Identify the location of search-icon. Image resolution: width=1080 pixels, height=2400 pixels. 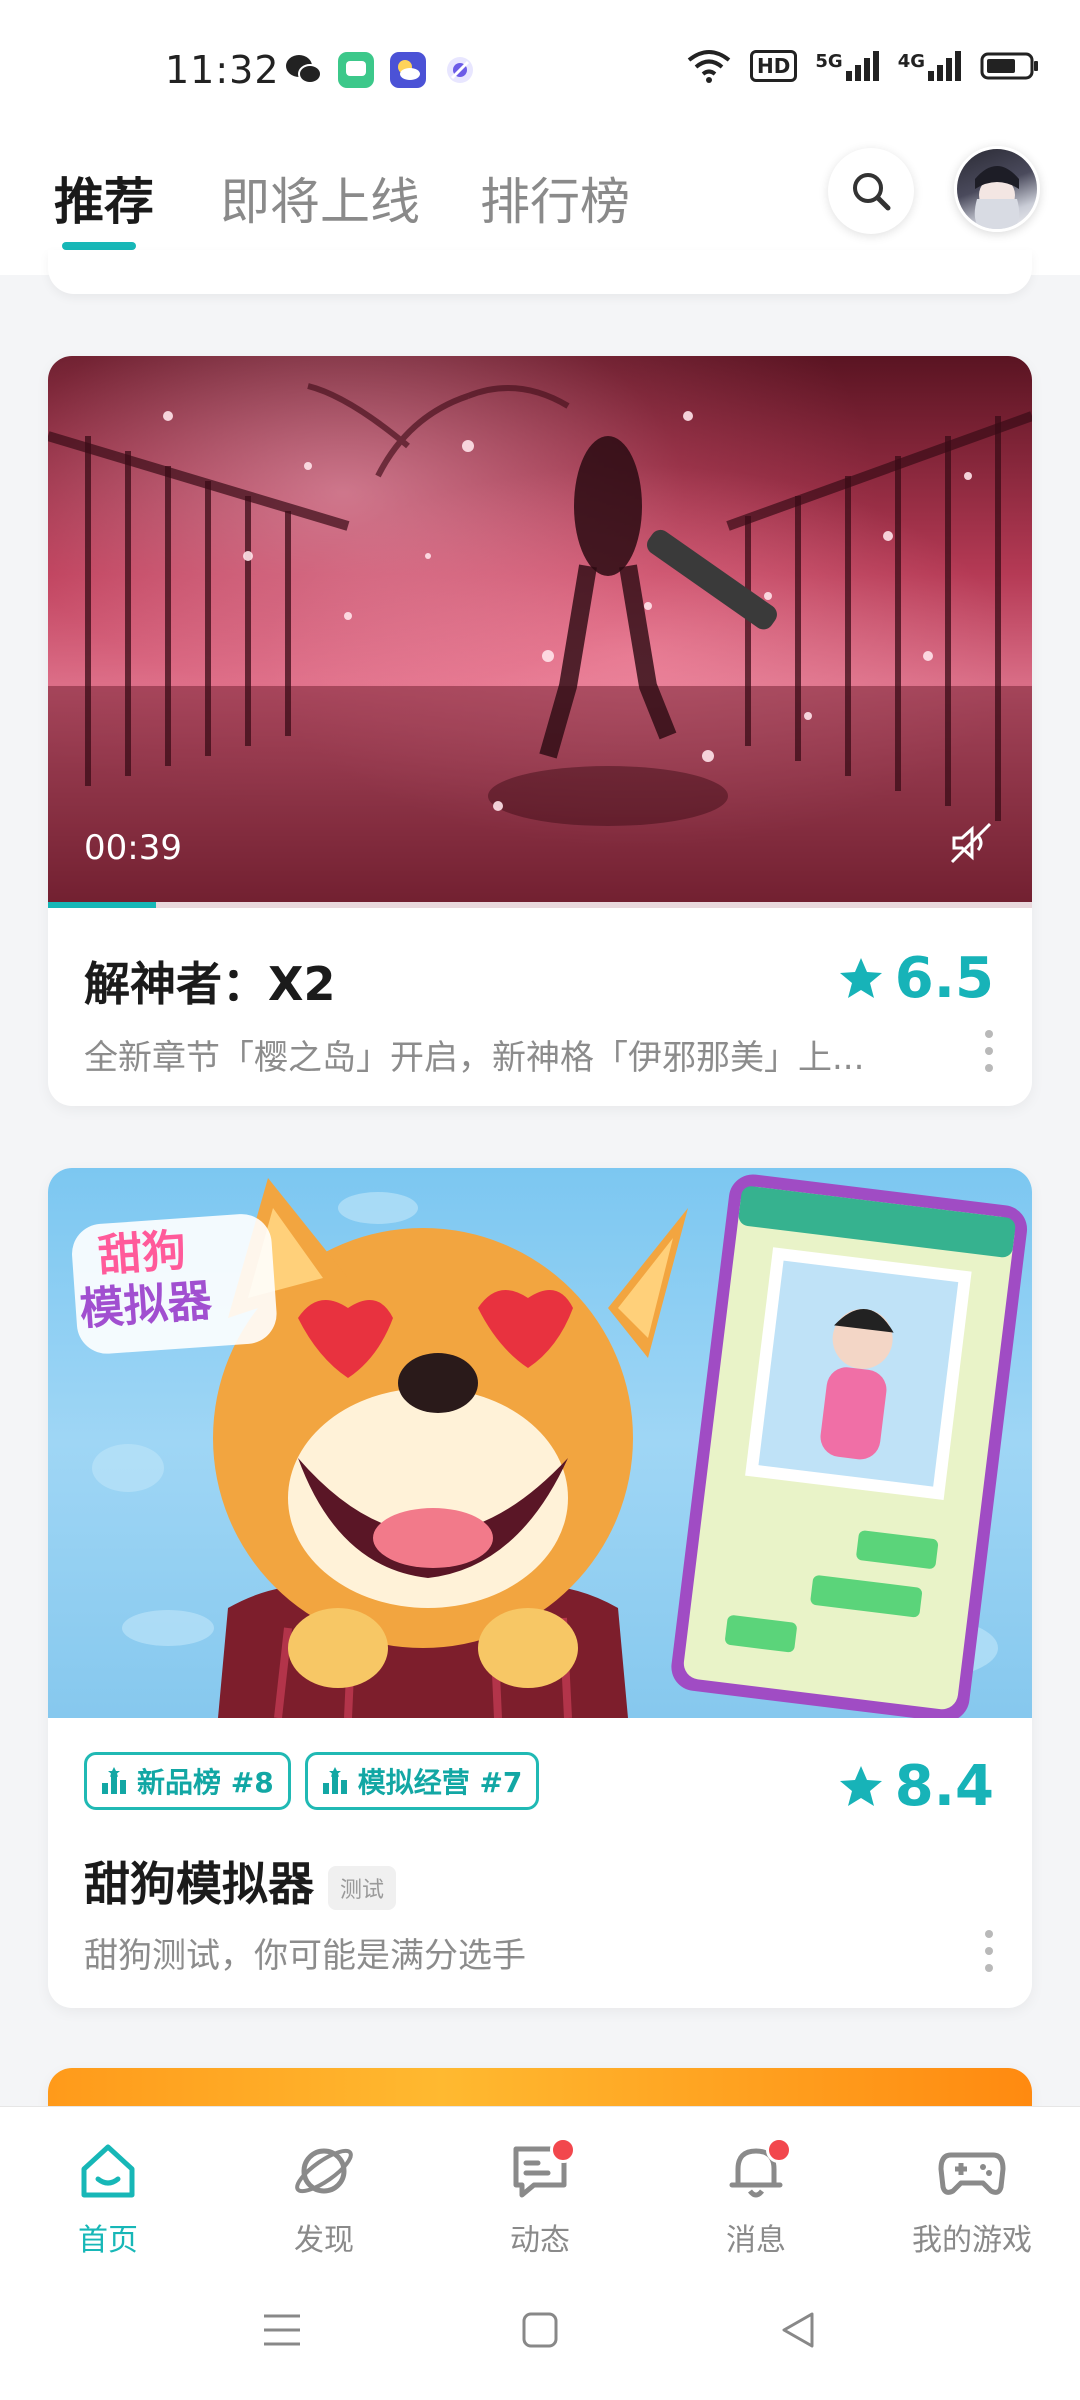
(872, 192).